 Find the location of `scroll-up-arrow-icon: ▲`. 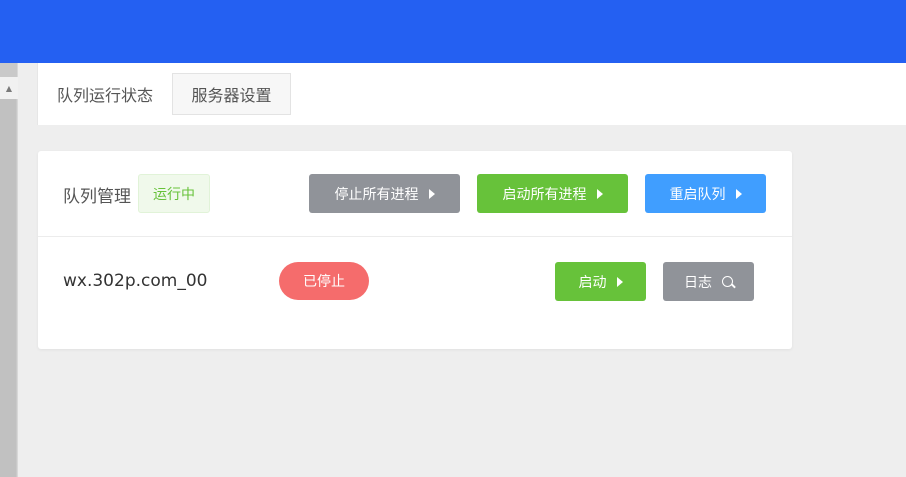

scroll-up-arrow-icon: ▲ is located at coordinates (9, 88).